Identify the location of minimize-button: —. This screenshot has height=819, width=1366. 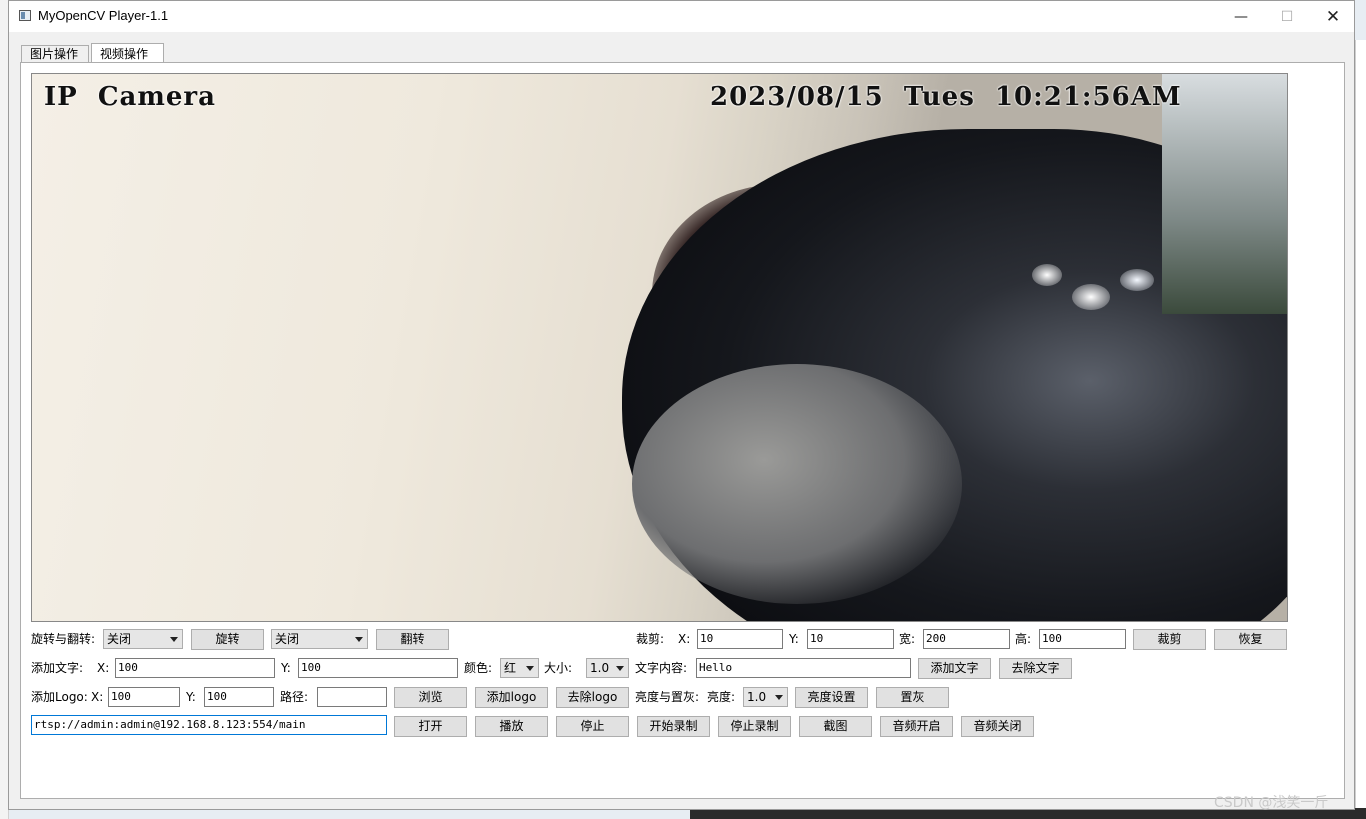
(1241, 16).